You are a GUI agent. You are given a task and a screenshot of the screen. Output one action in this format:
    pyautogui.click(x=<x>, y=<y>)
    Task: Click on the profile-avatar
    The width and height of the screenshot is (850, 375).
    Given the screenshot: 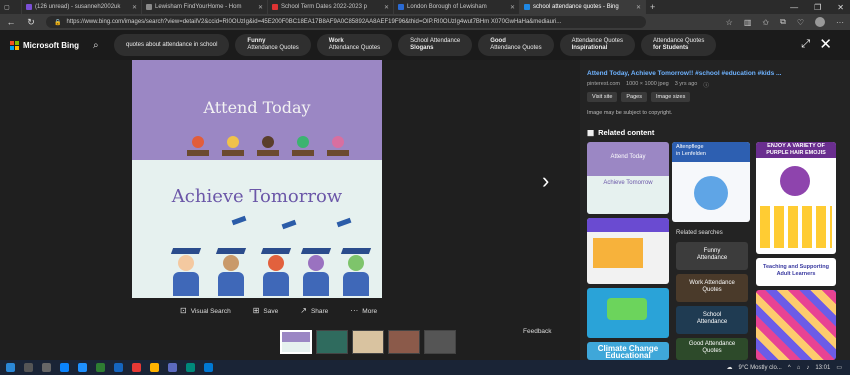 What is the action you would take?
    pyautogui.click(x=820, y=22)
    